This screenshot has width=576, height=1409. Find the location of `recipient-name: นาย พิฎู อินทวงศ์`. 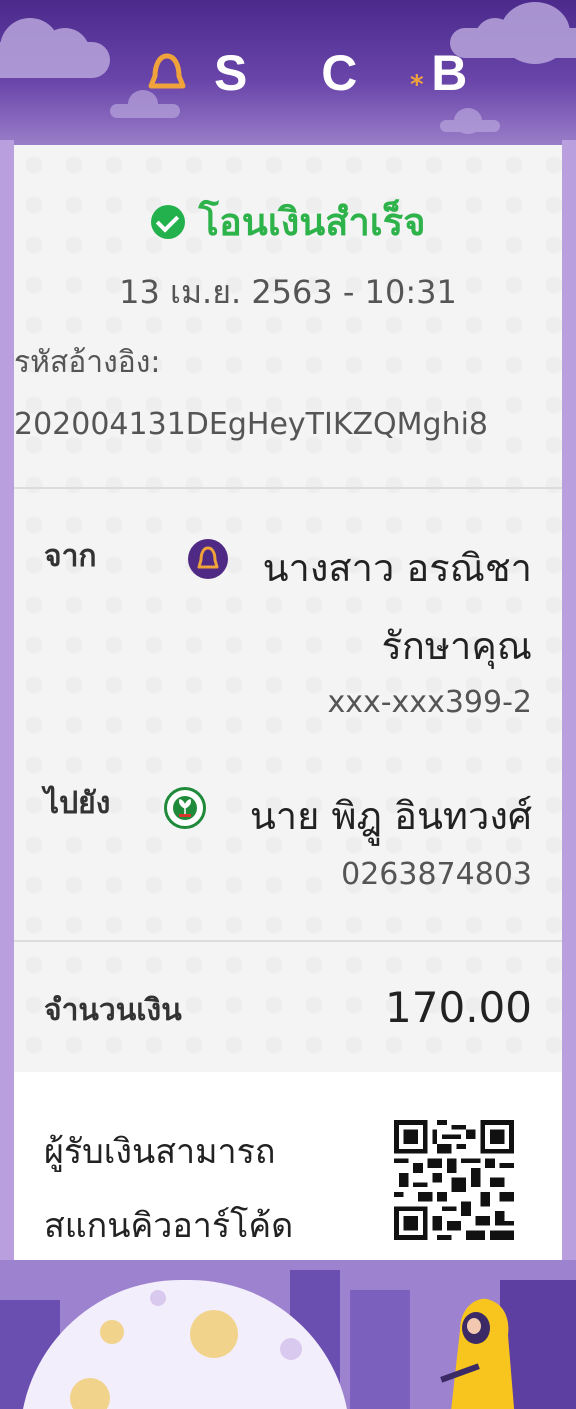

recipient-name: นาย พิฎู อินทวงศ์ is located at coordinates (390, 816).